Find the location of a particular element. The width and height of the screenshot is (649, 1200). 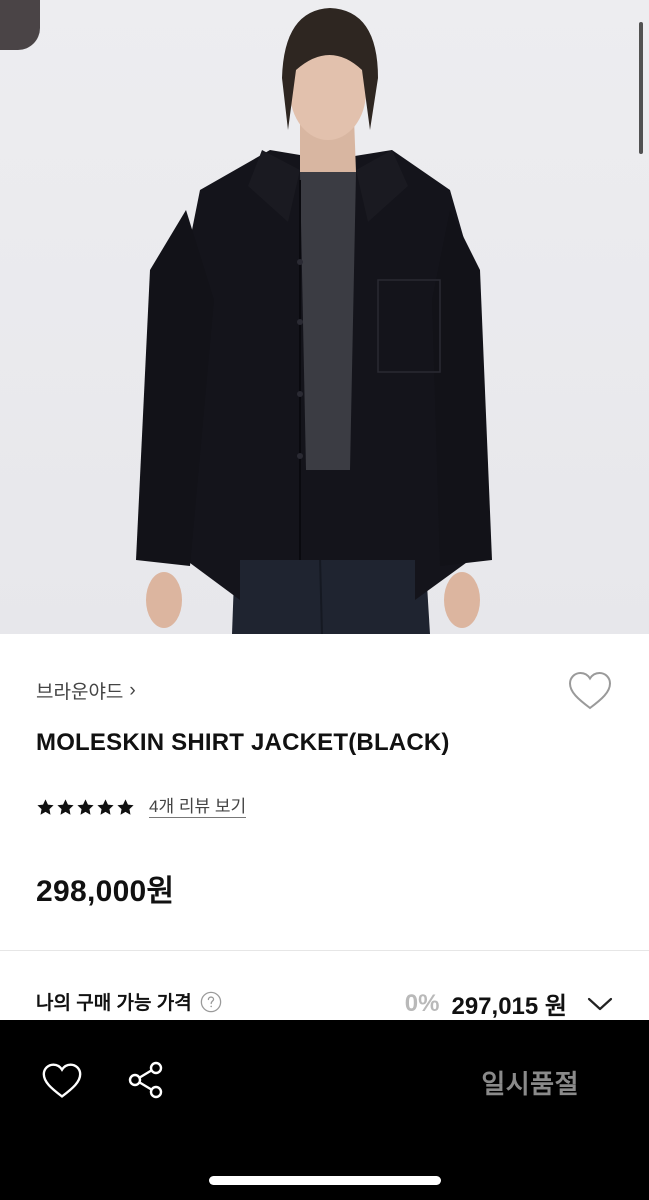

review-link: 4개 리뷰 보기 is located at coordinates (198, 807).